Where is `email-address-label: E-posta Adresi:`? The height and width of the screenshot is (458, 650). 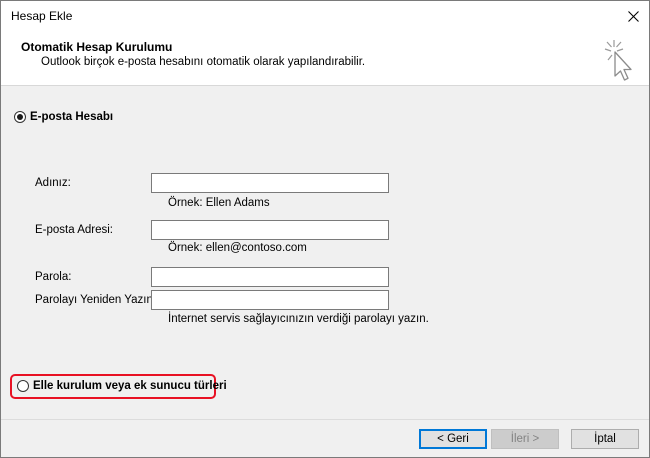
email-address-label: E-posta Adresi: is located at coordinates (74, 230).